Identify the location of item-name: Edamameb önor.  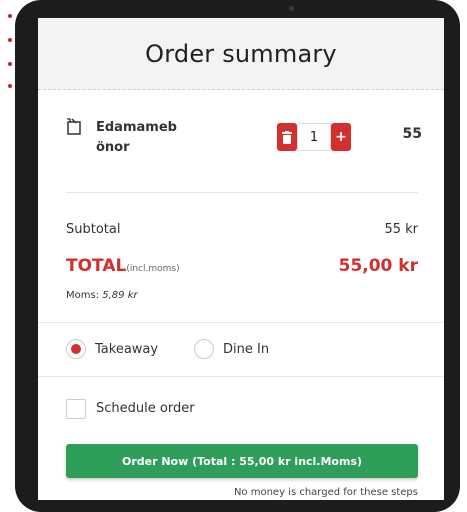
(136, 137).